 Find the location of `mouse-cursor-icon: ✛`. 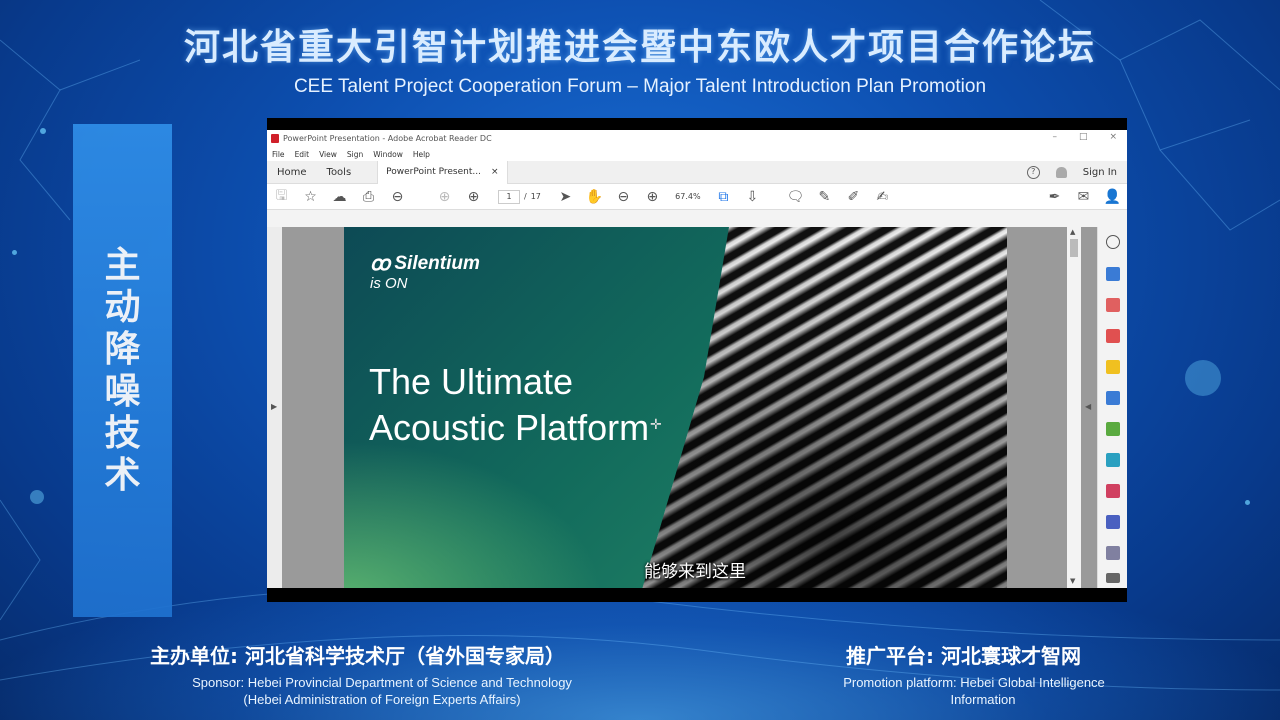

mouse-cursor-icon: ✛ is located at coordinates (656, 425).